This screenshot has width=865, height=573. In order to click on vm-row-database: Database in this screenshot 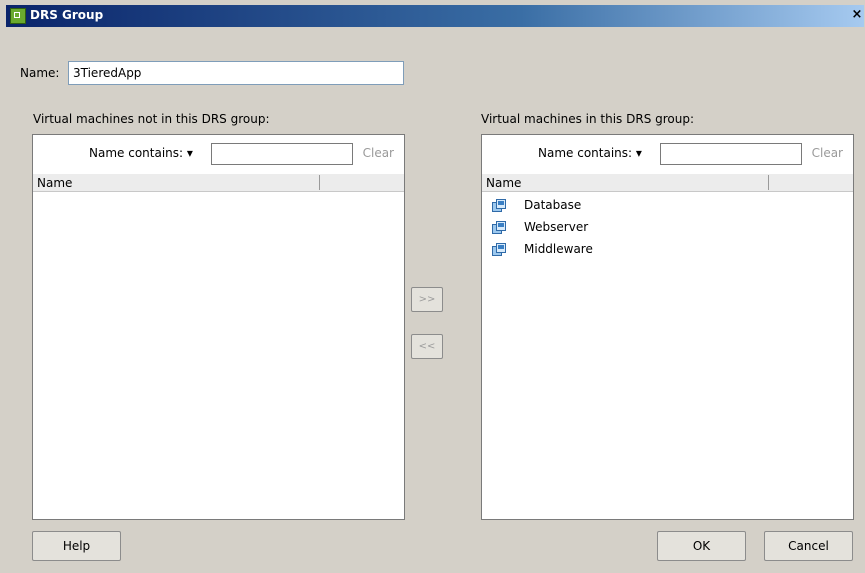, I will do `click(667, 206)`.